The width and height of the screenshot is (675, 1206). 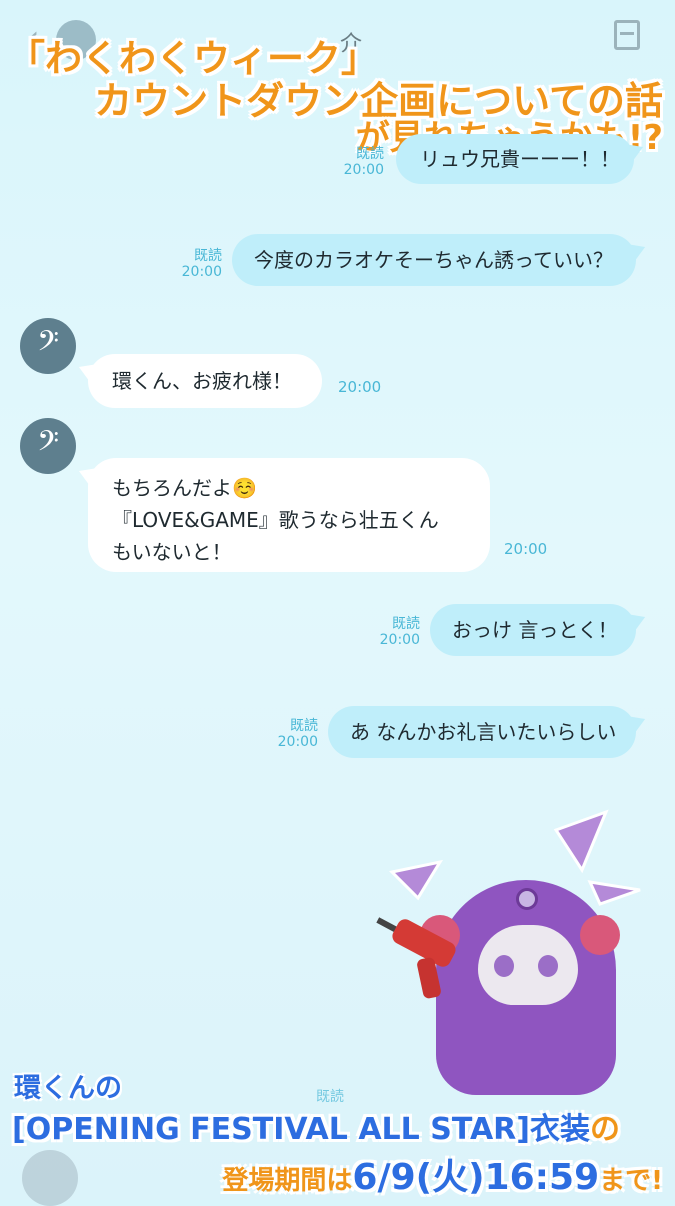 I want to click on sender-avatar, so click(x=50, y=1178).